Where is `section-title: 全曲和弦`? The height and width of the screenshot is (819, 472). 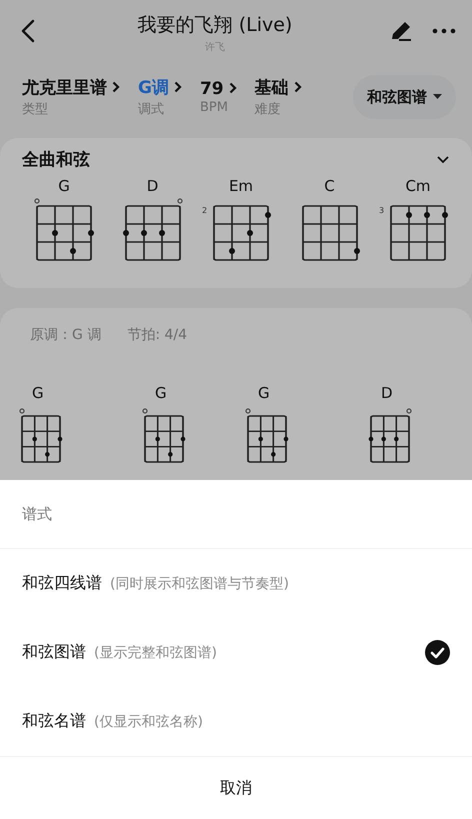 section-title: 全曲和弦 is located at coordinates (56, 160).